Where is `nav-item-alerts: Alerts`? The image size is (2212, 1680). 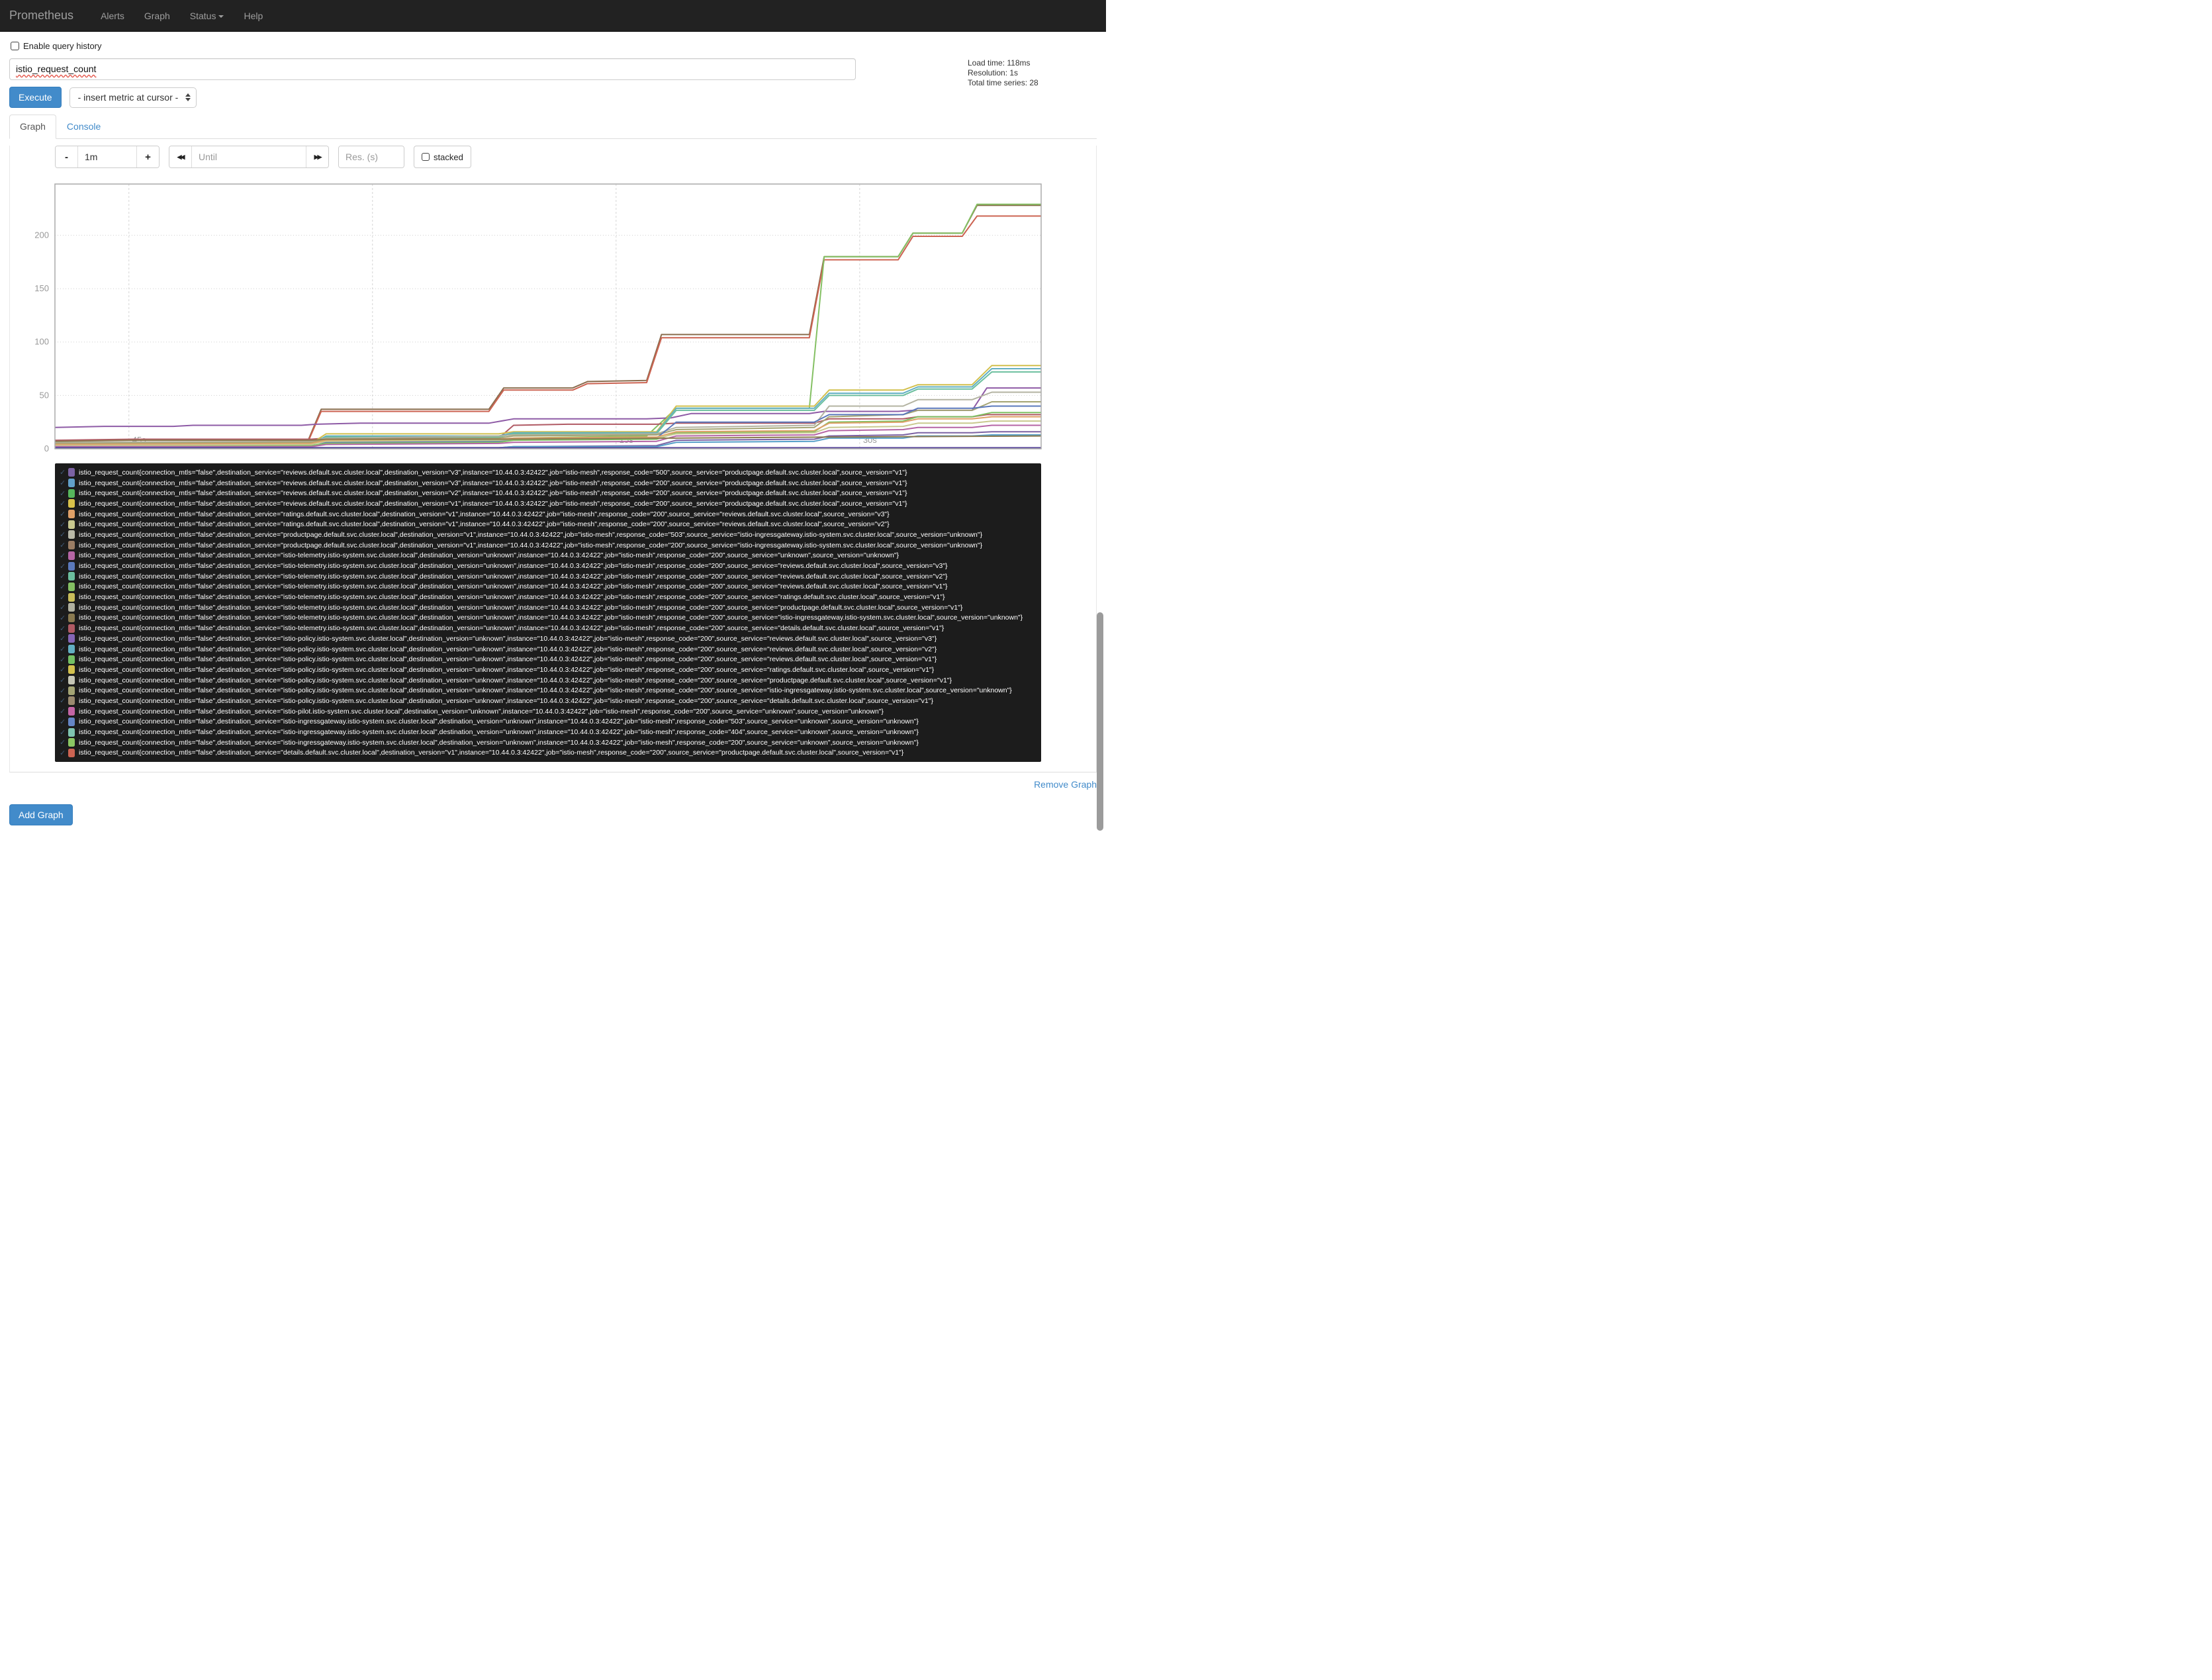 nav-item-alerts: Alerts is located at coordinates (112, 16).